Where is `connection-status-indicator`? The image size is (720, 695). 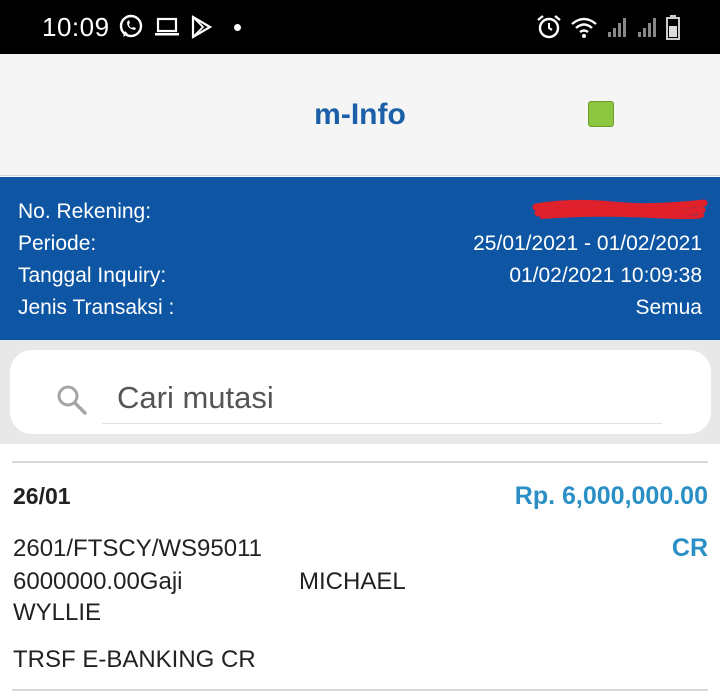 connection-status-indicator is located at coordinates (601, 114).